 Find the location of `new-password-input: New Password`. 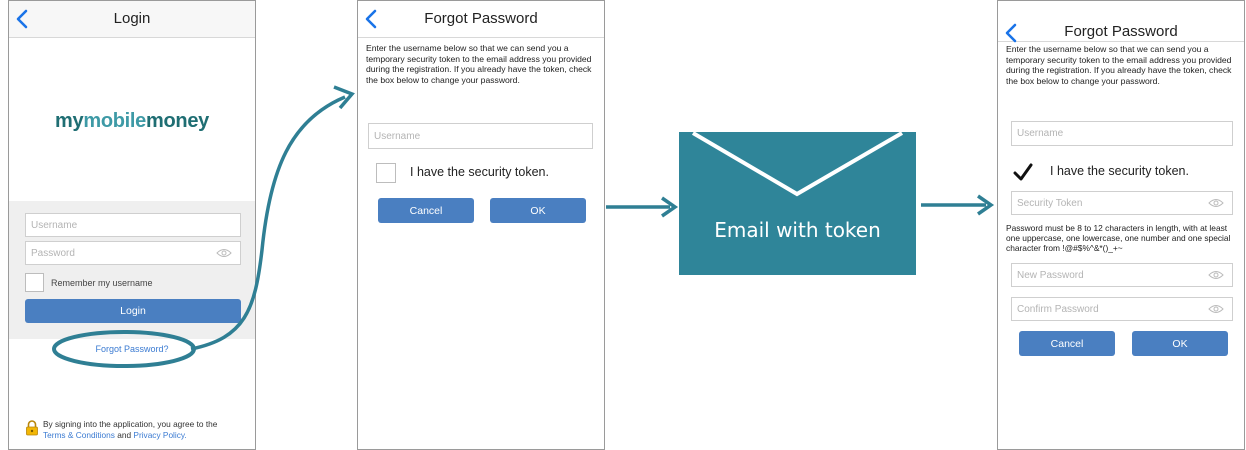

new-password-input: New Password is located at coordinates (1122, 275).